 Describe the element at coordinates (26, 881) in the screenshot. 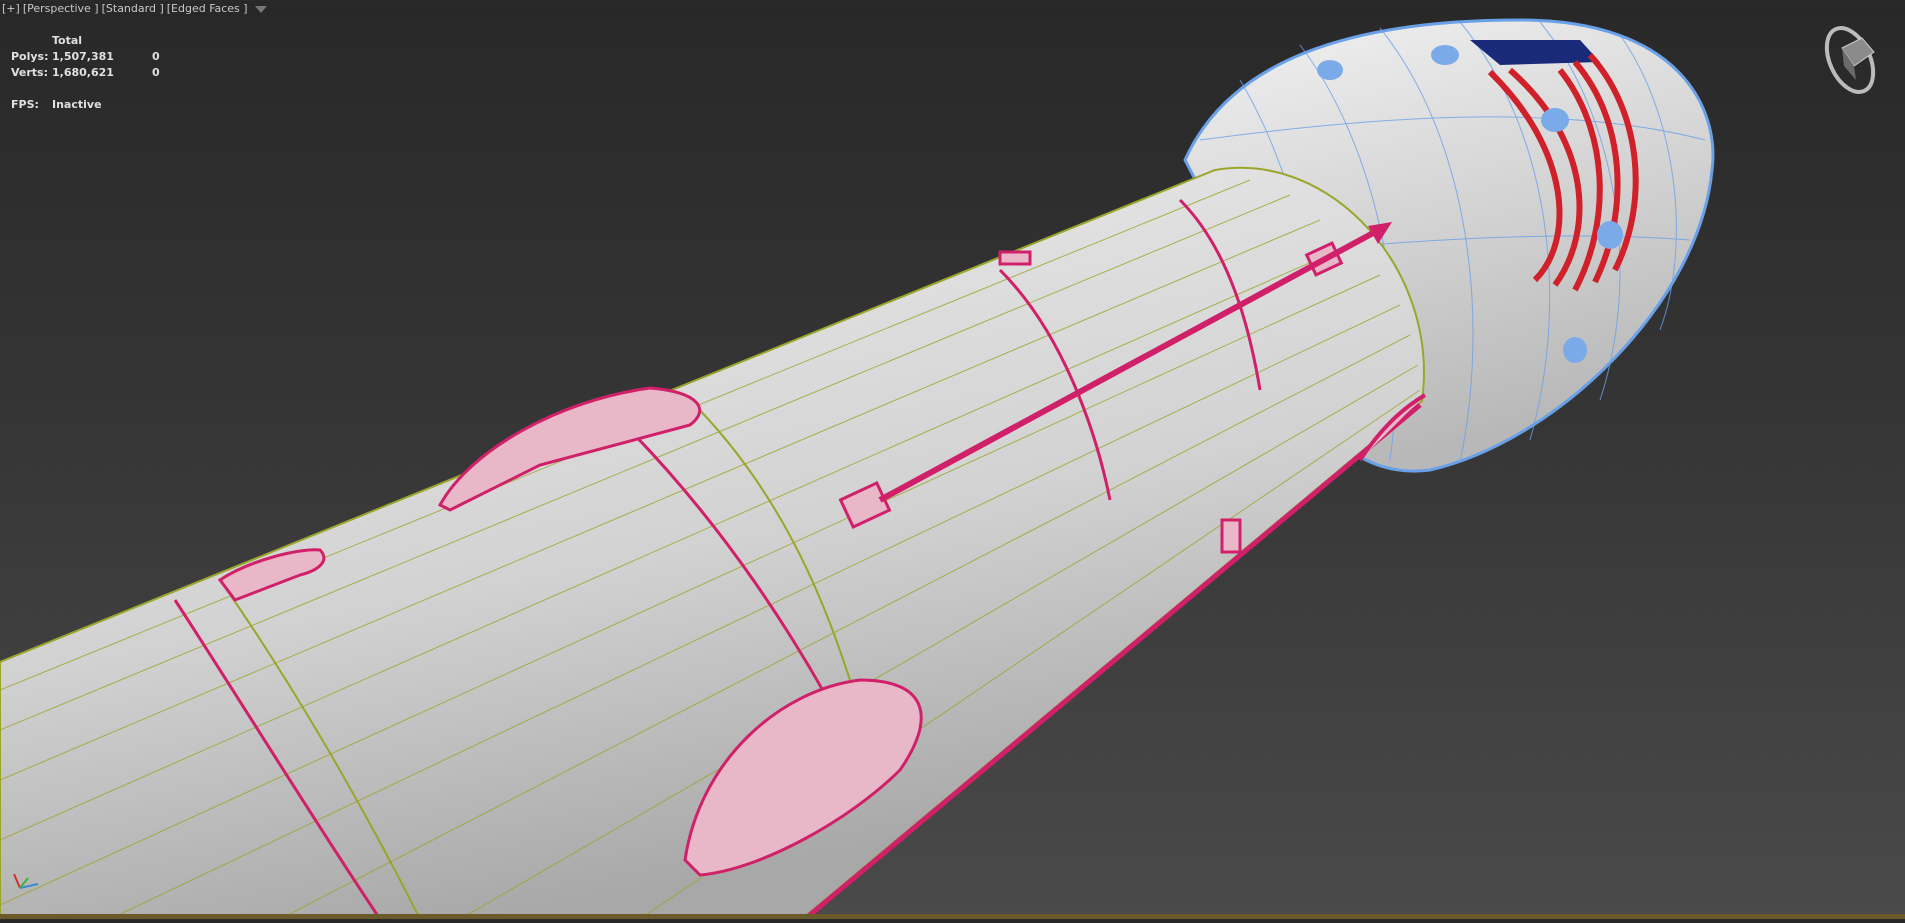

I see `axis-tripod-icon` at that location.